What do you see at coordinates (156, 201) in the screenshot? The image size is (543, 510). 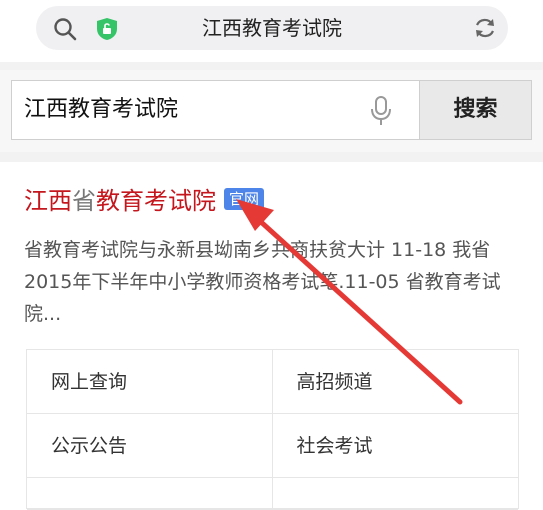 I see `title-part: 教育考试院` at bounding box center [156, 201].